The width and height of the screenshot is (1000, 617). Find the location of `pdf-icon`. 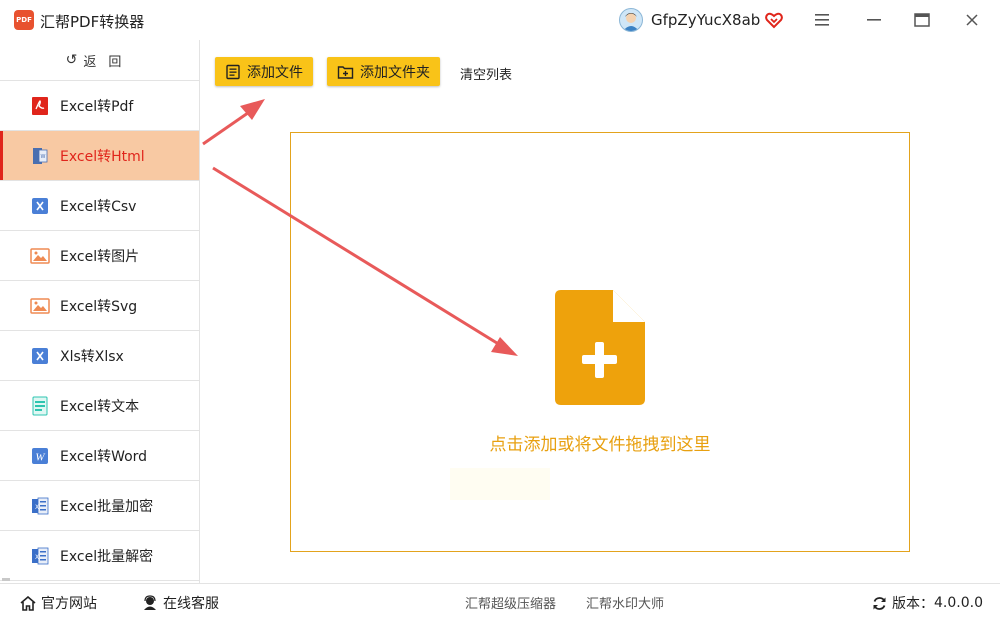

pdf-icon is located at coordinates (40, 105).